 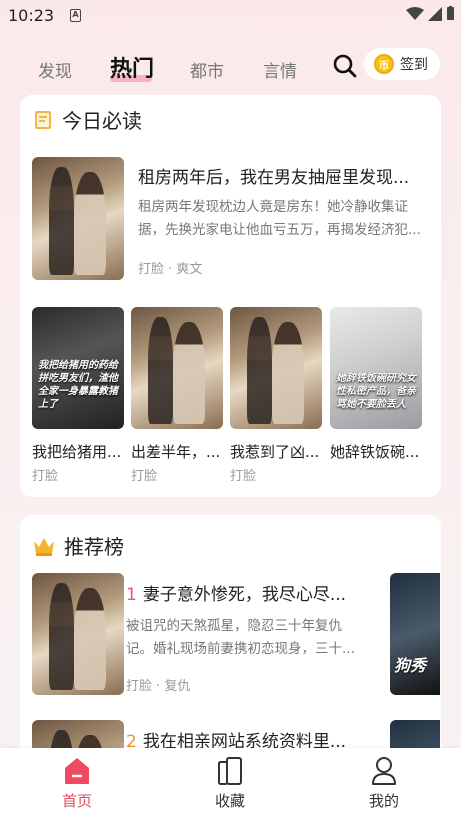 I want to click on nav-profile-label: 我的, so click(x=383, y=801).